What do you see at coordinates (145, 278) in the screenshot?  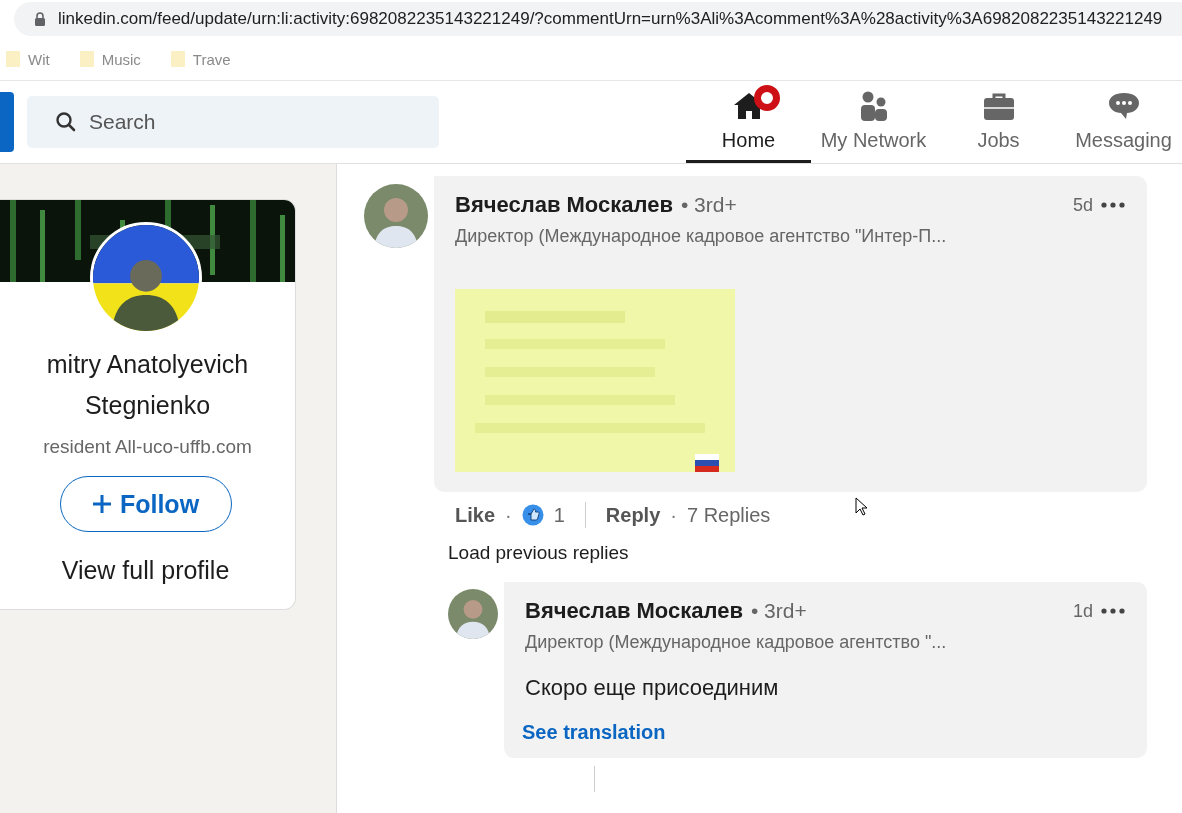 I see `avatar` at bounding box center [145, 278].